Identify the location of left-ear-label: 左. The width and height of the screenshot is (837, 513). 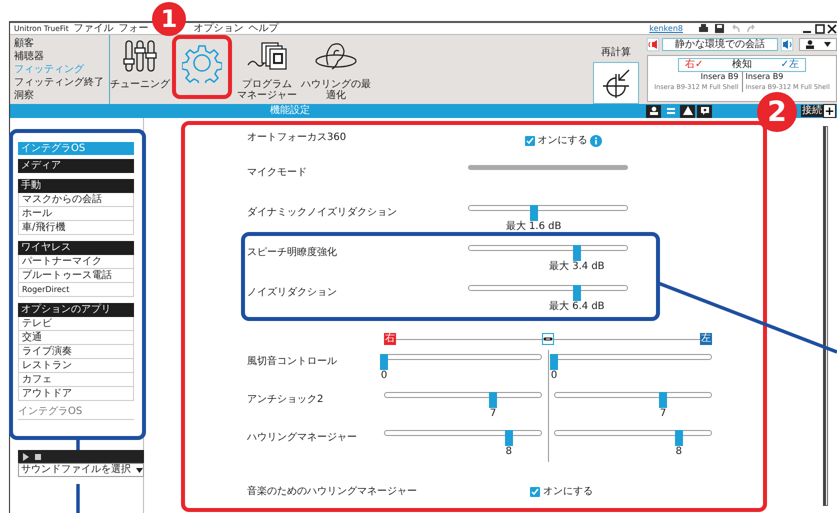
(706, 339).